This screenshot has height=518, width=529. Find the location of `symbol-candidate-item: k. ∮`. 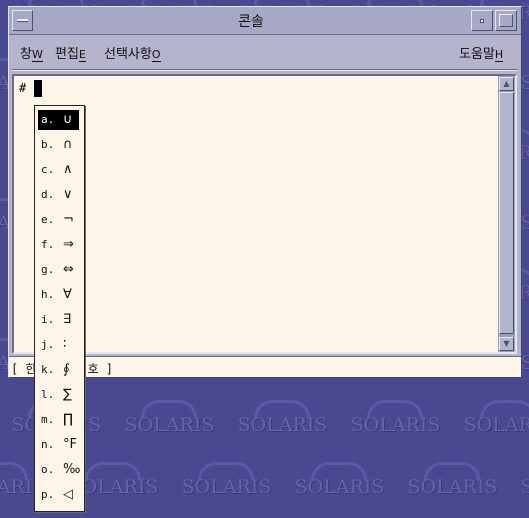

symbol-candidate-item: k. ∮ is located at coordinates (58, 370).